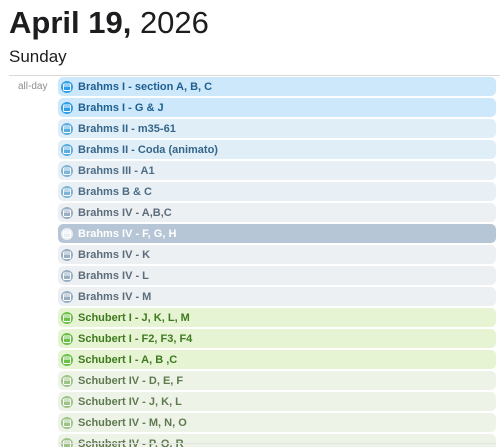  I want to click on weekday-label: Sunday, so click(38, 56).